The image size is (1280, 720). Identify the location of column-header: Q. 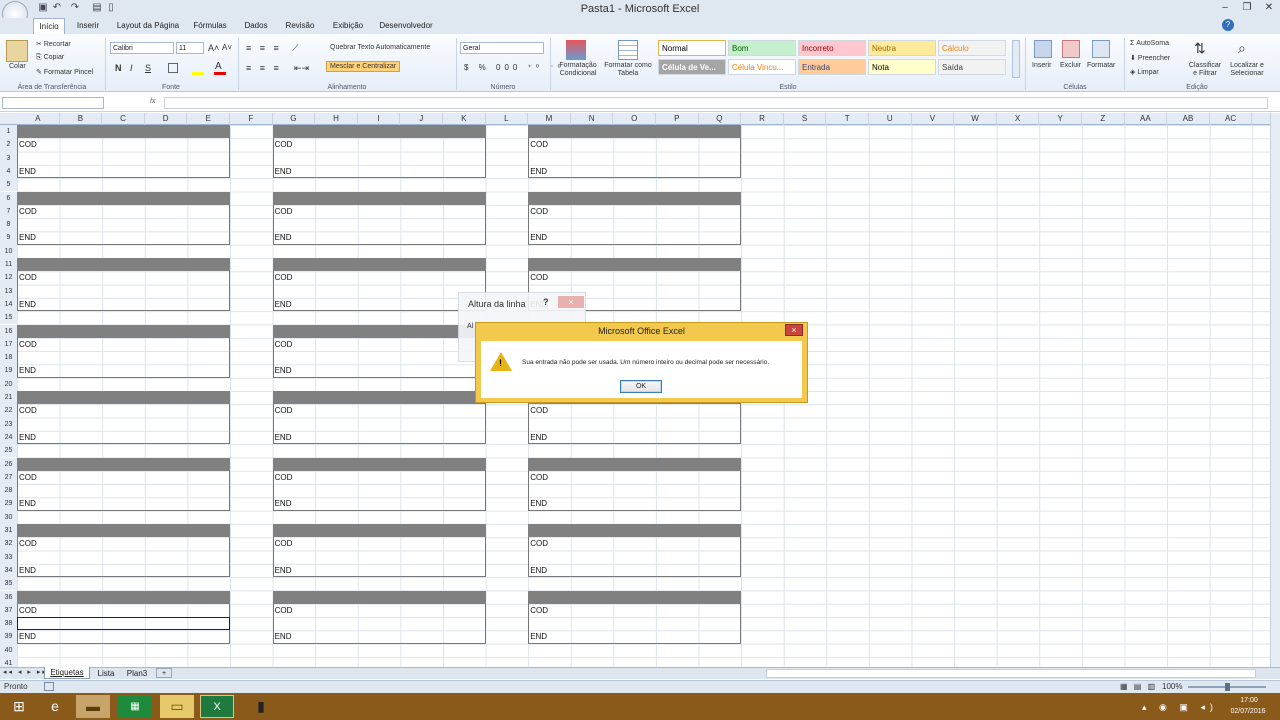
(720, 119).